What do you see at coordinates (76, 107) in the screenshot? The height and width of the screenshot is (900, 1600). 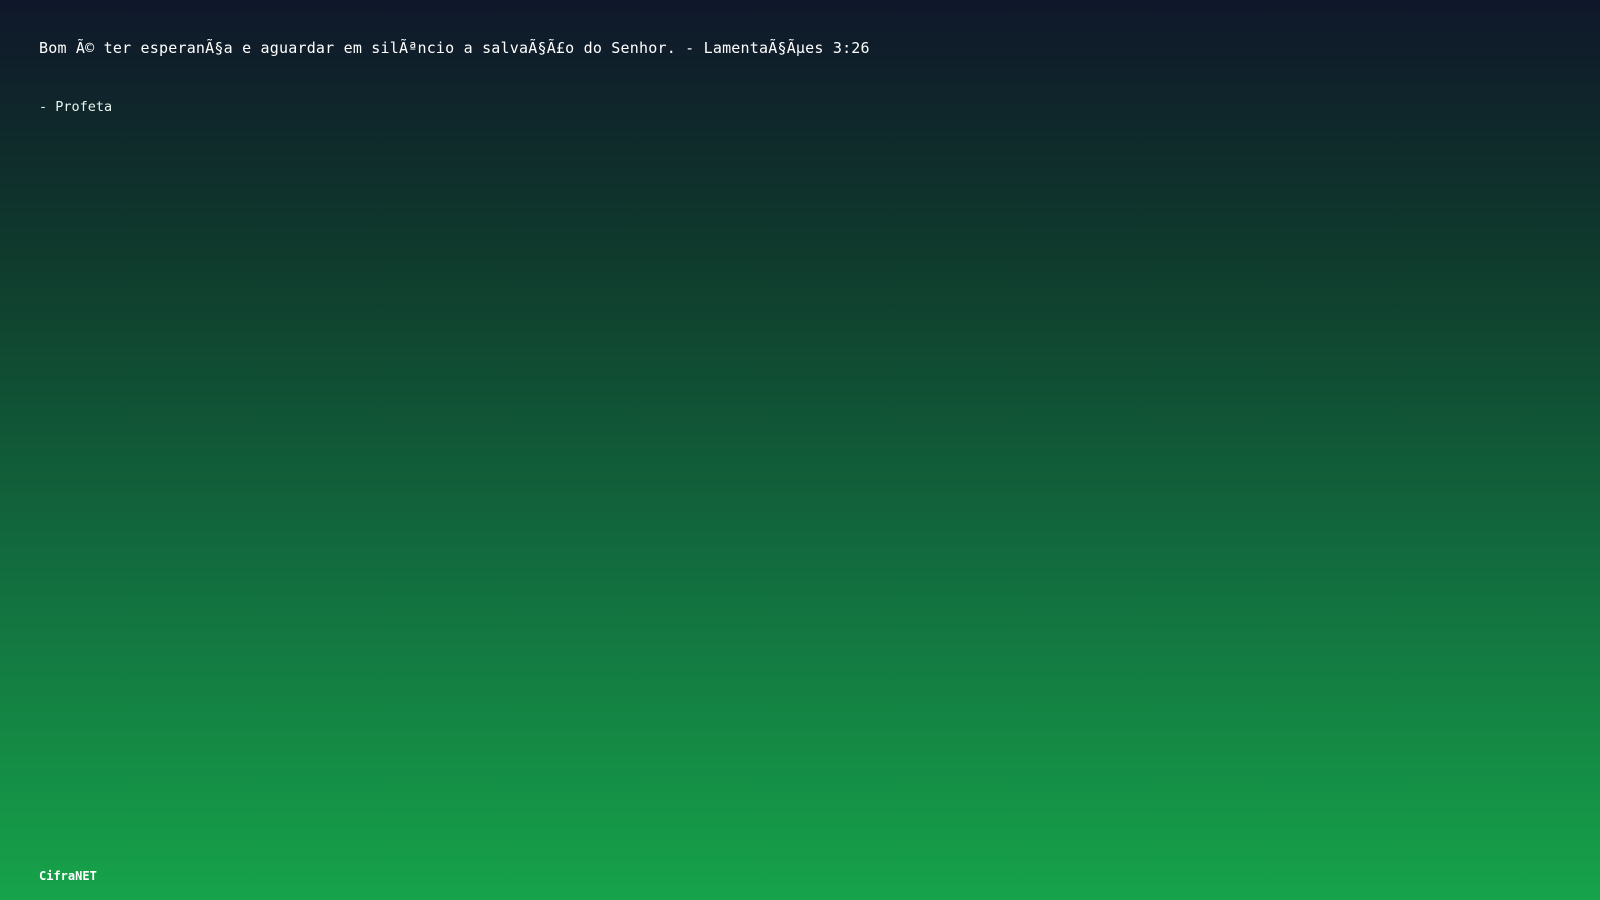 I see `quote-author: - Profeta` at bounding box center [76, 107].